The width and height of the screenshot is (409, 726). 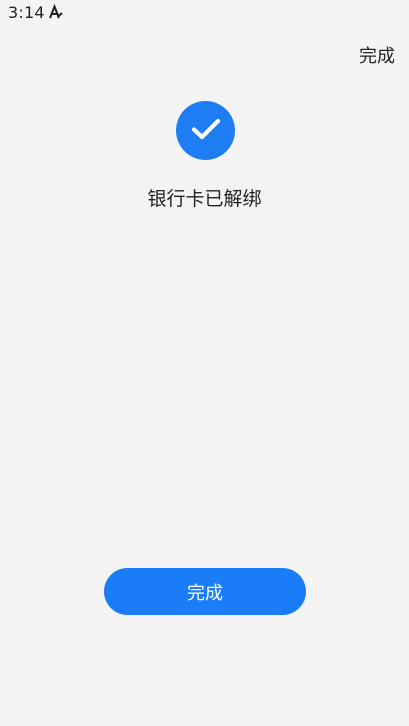 I want to click on done-button: 完成, so click(x=205, y=591).